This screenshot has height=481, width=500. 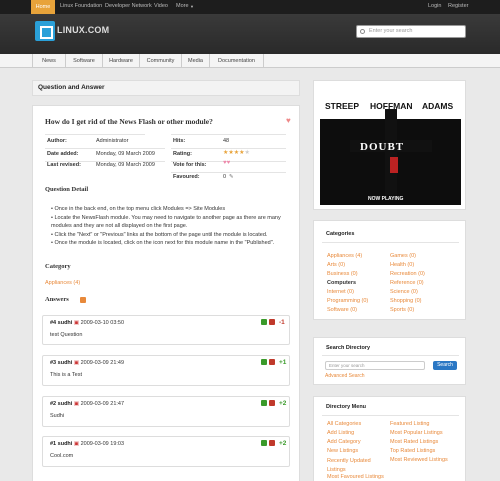 I want to click on register-link: Register, so click(x=458, y=6).